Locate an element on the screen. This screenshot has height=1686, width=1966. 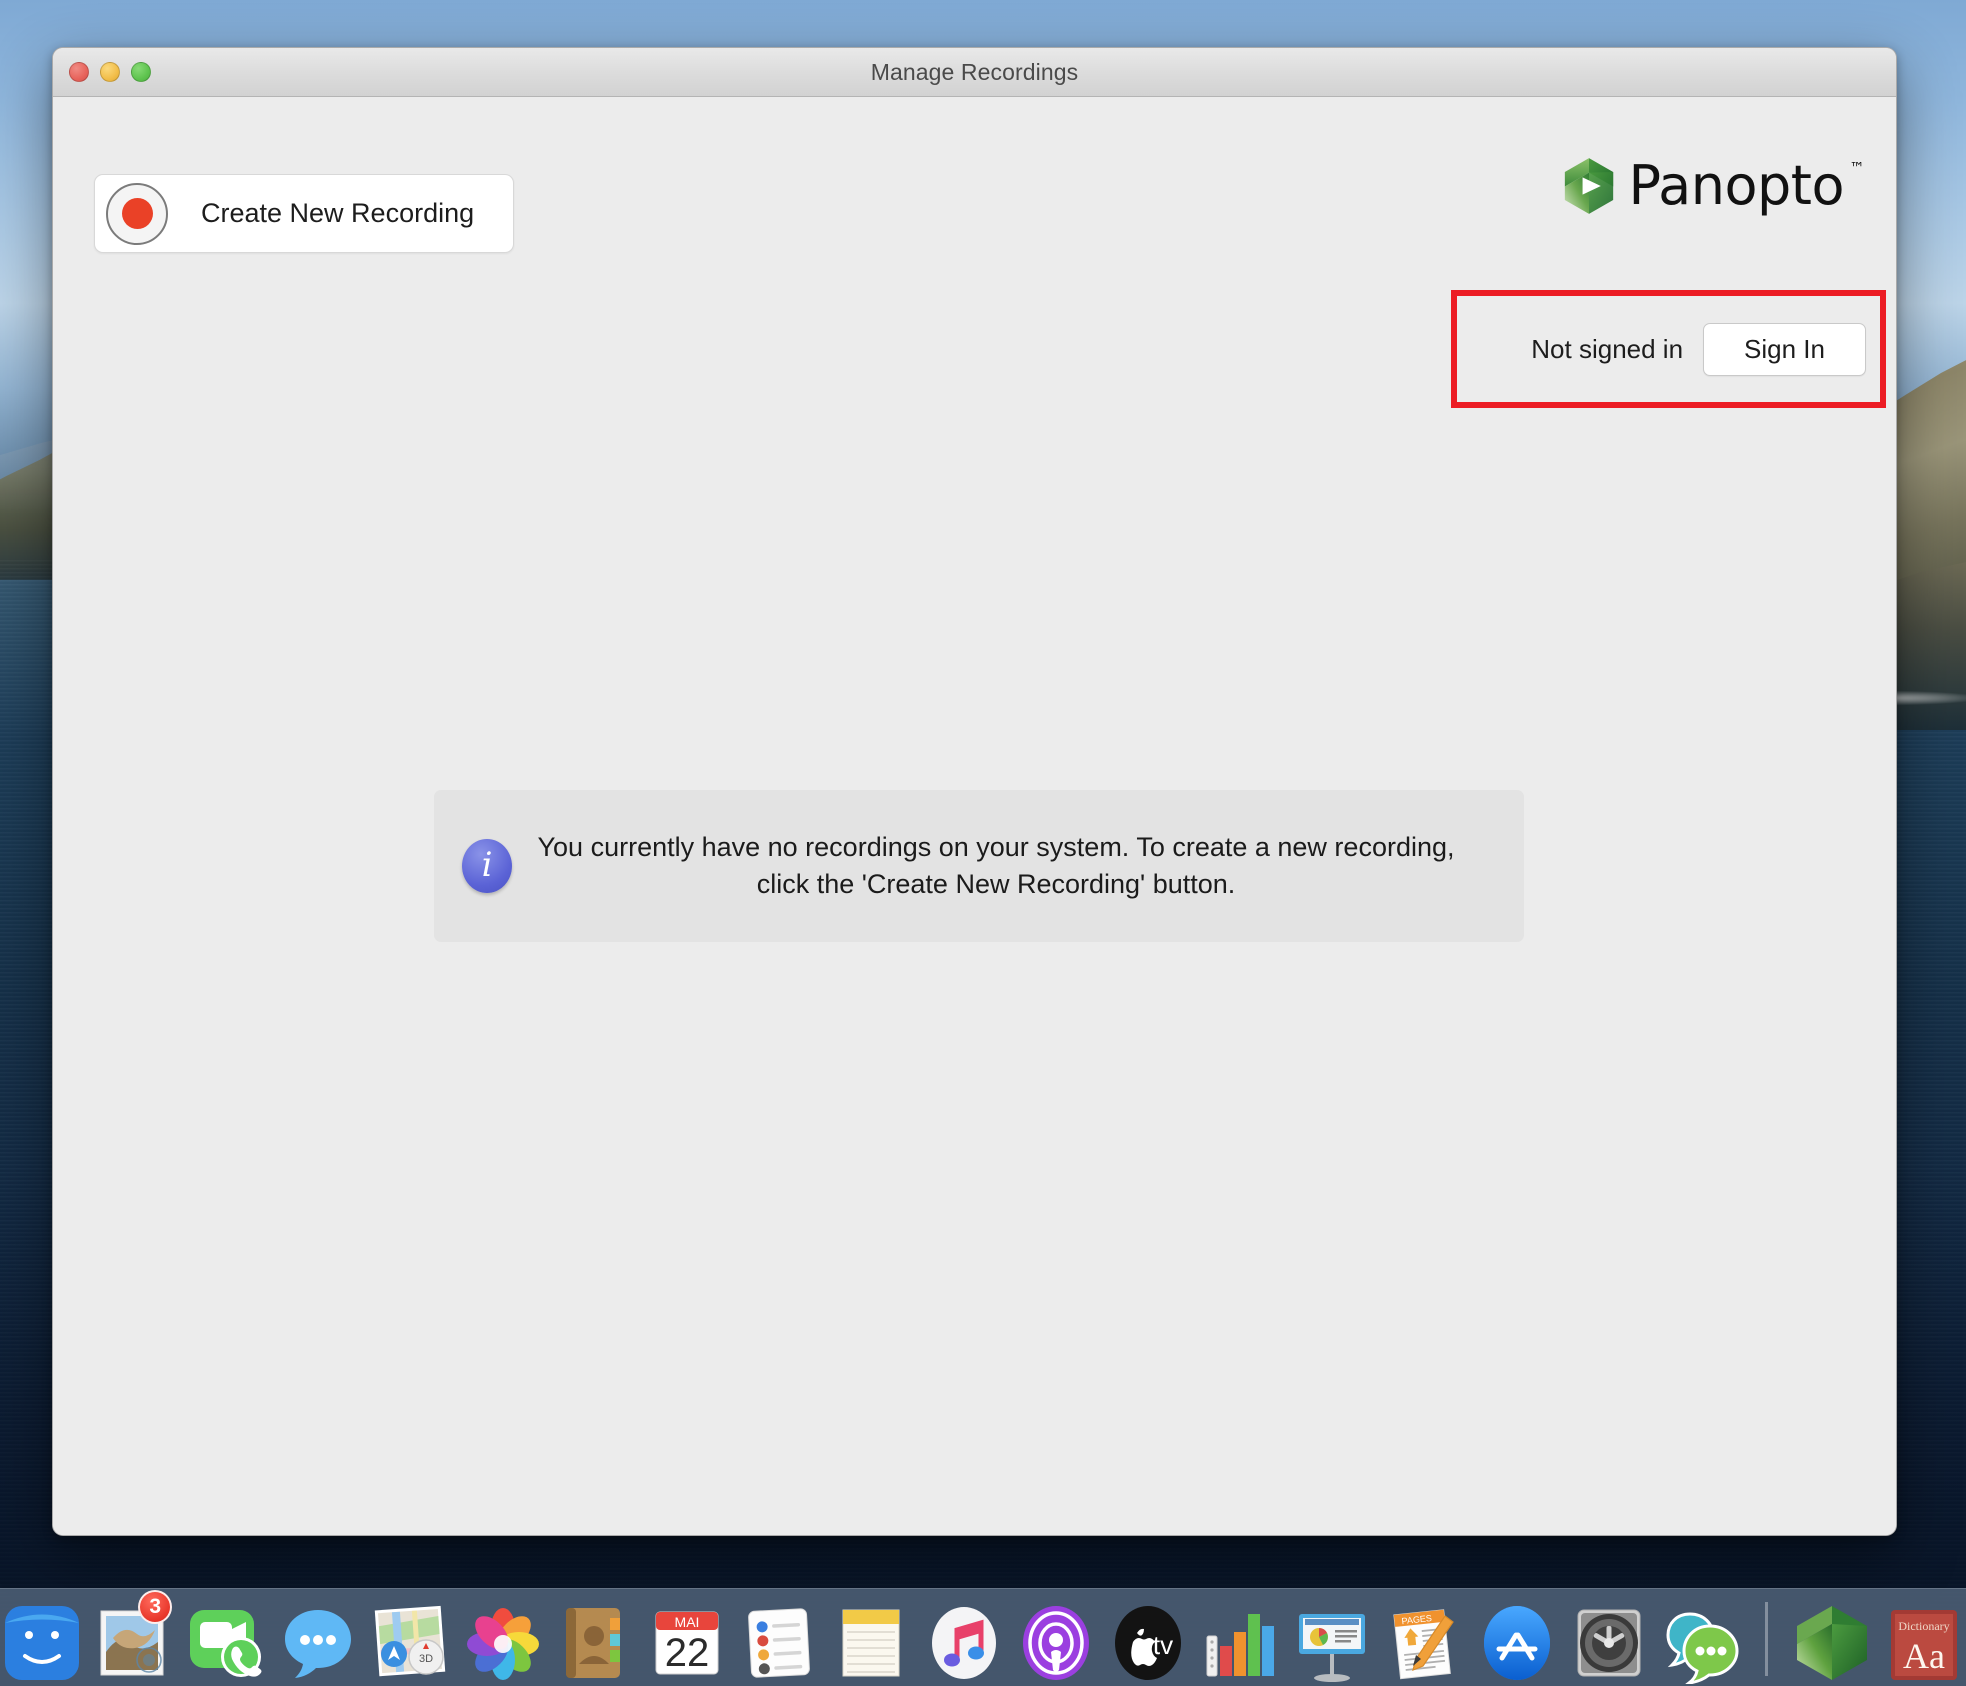
green-chat-bubble-icon is located at coordinates (1702, 1648).